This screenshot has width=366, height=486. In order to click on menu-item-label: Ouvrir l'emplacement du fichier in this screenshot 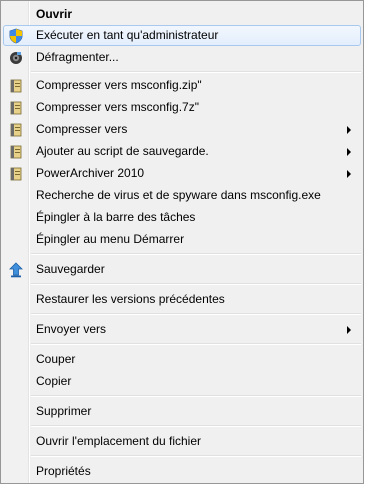, I will do `click(119, 441)`.